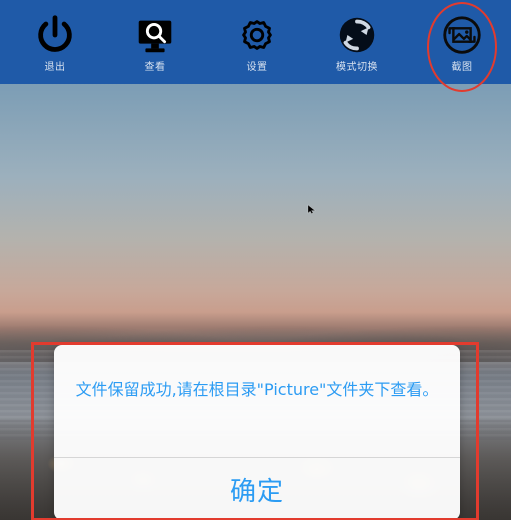 This screenshot has height=520, width=511. I want to click on mouse-cursor-icon, so click(311, 209).